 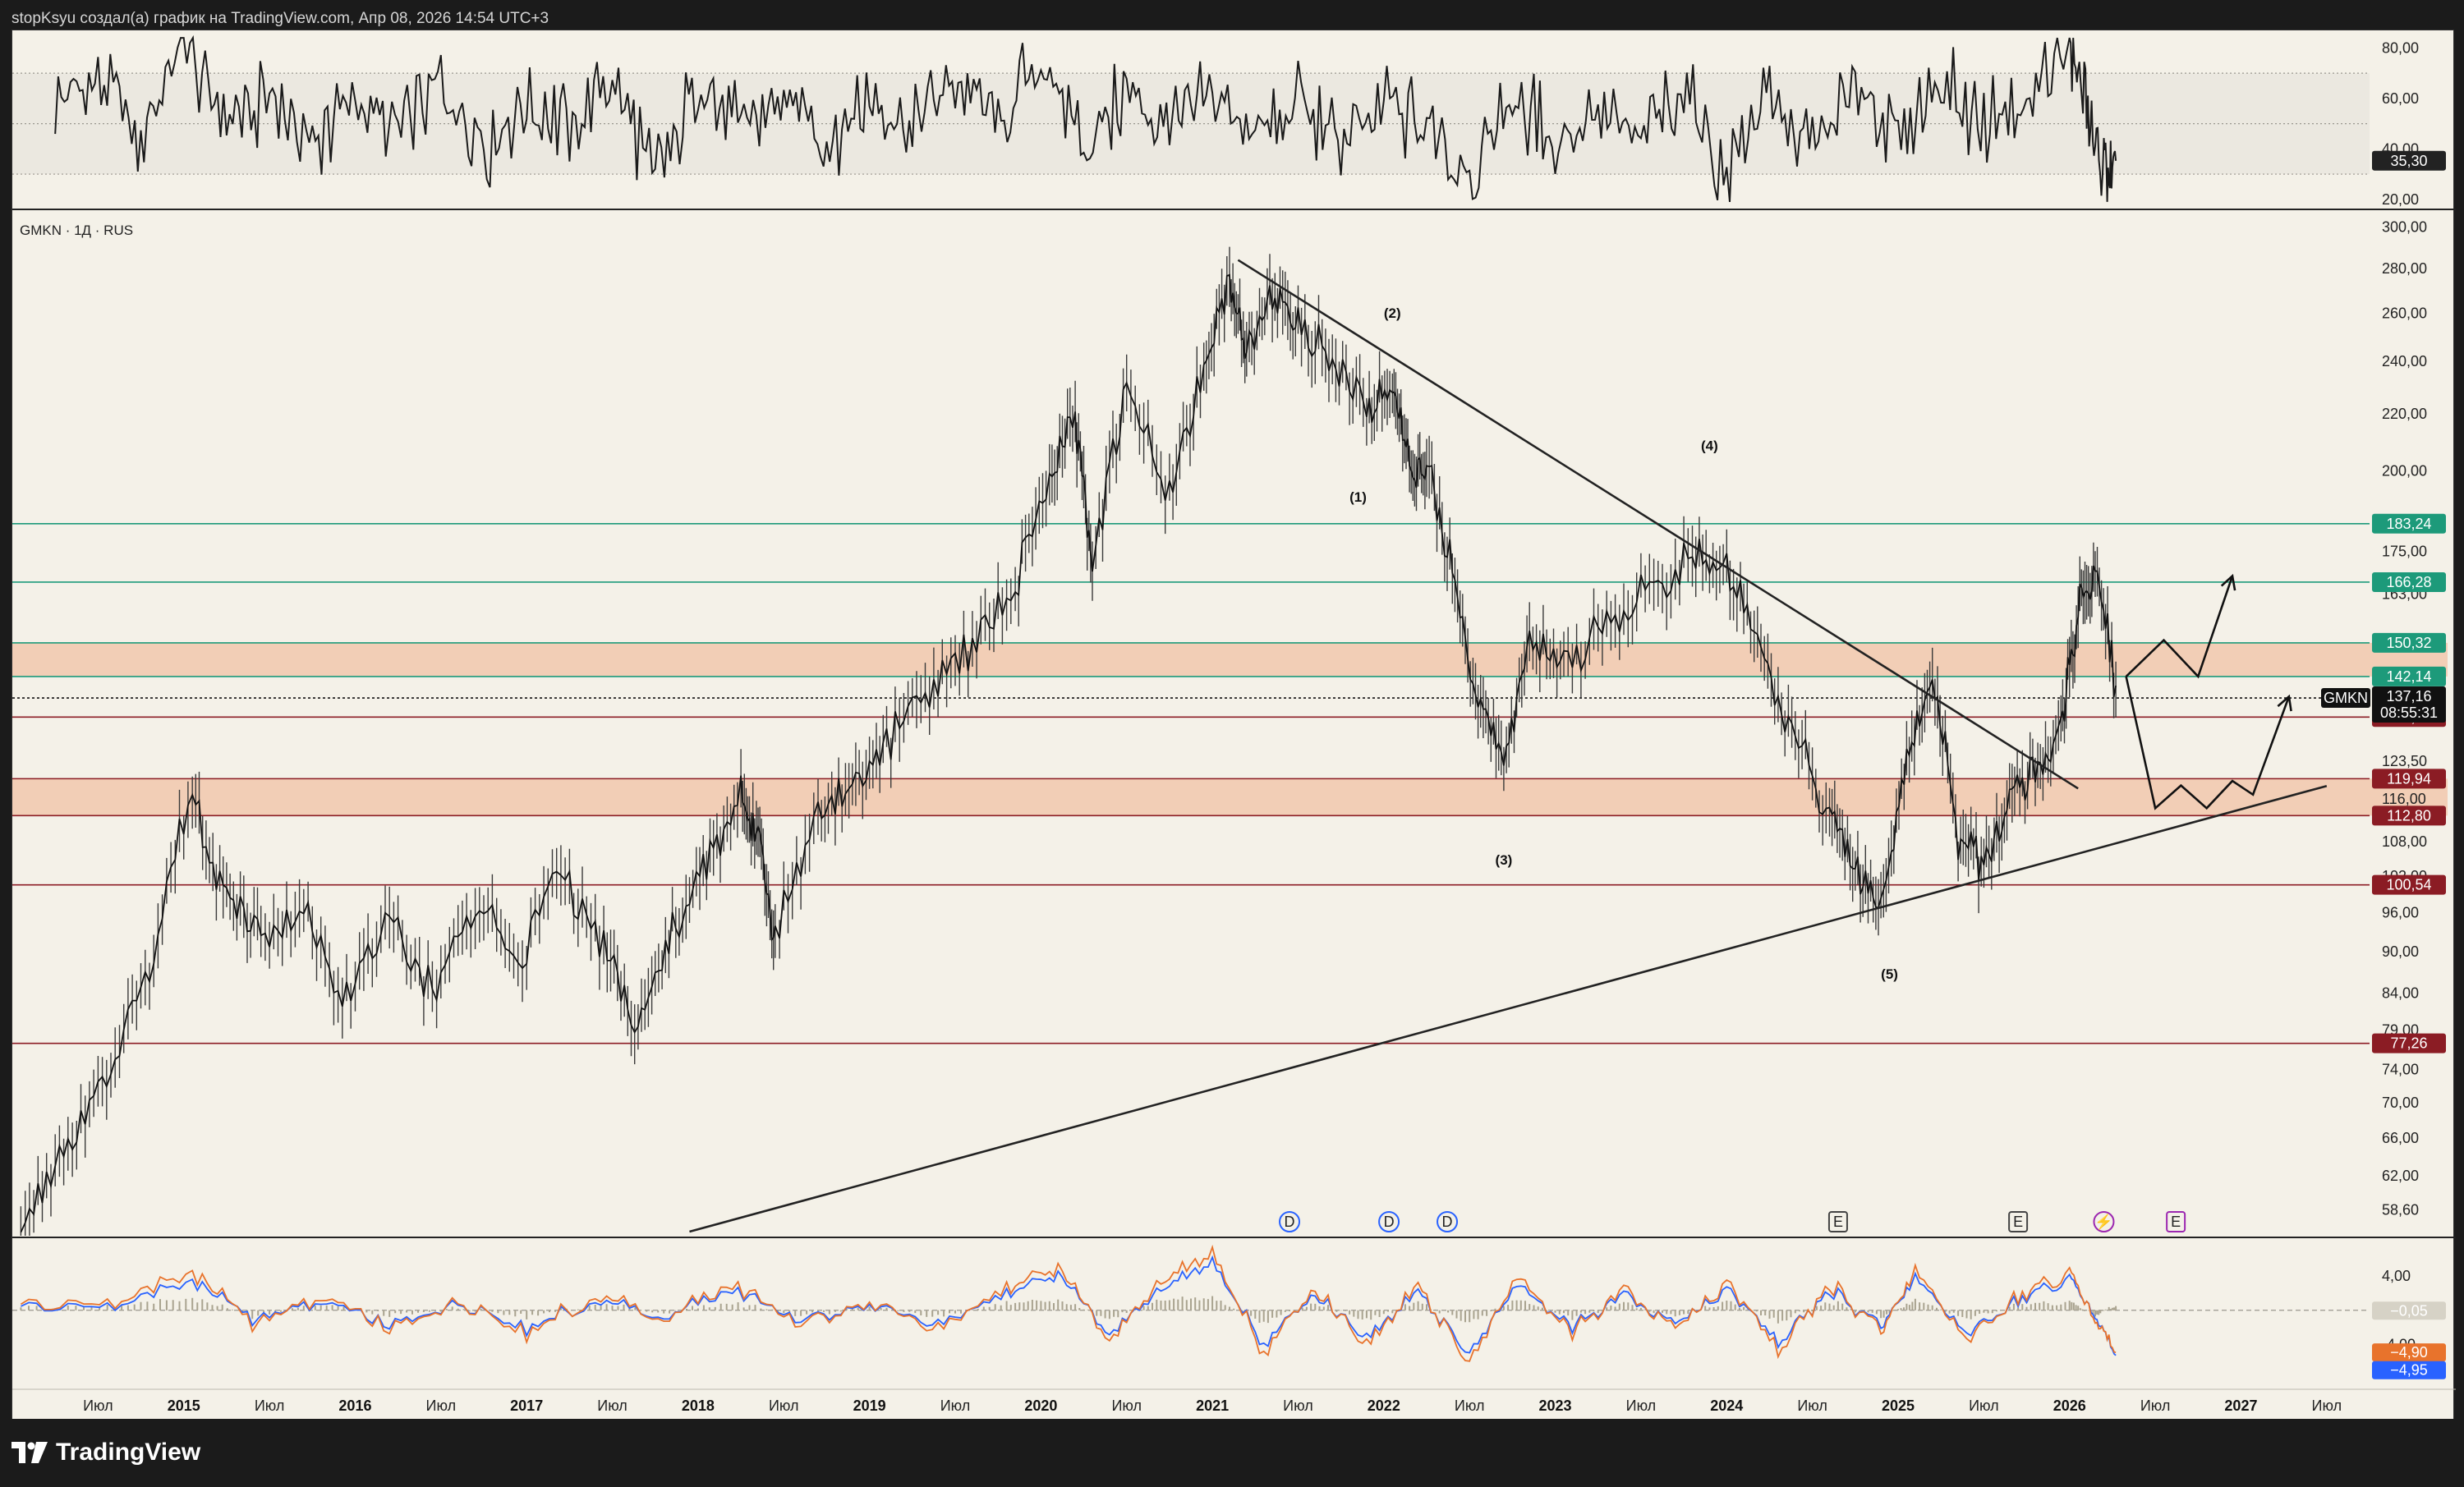 What do you see at coordinates (2404, 268) in the screenshot?
I see `price-tick-label: 280,00` at bounding box center [2404, 268].